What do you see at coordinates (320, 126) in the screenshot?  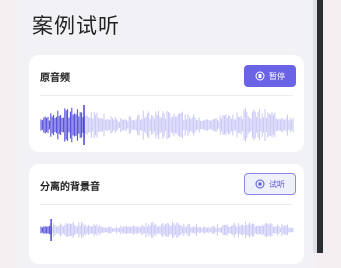 I see `phone-bezel` at bounding box center [320, 126].